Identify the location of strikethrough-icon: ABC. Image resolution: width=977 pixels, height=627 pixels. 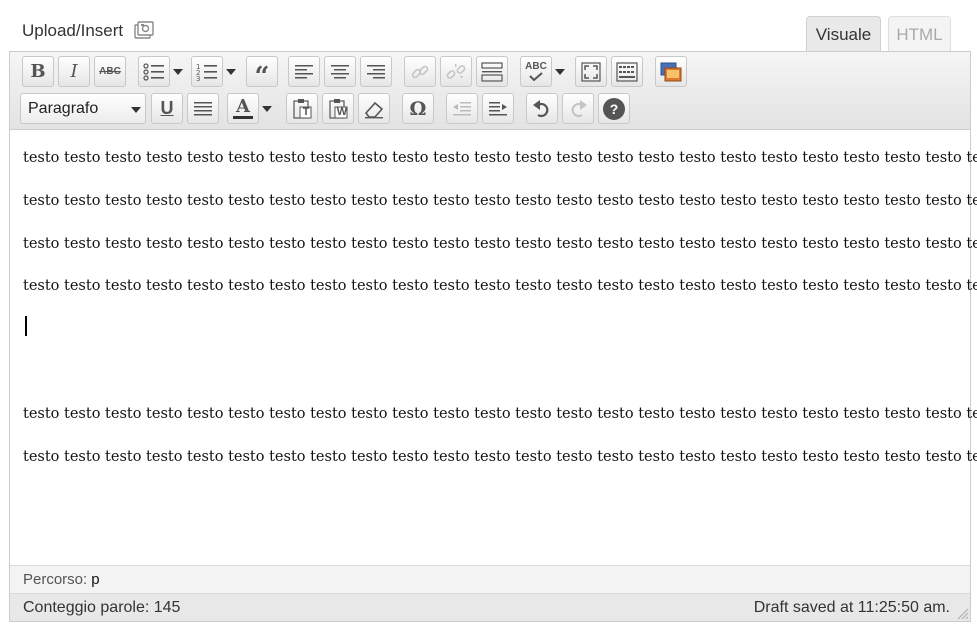
(110, 71).